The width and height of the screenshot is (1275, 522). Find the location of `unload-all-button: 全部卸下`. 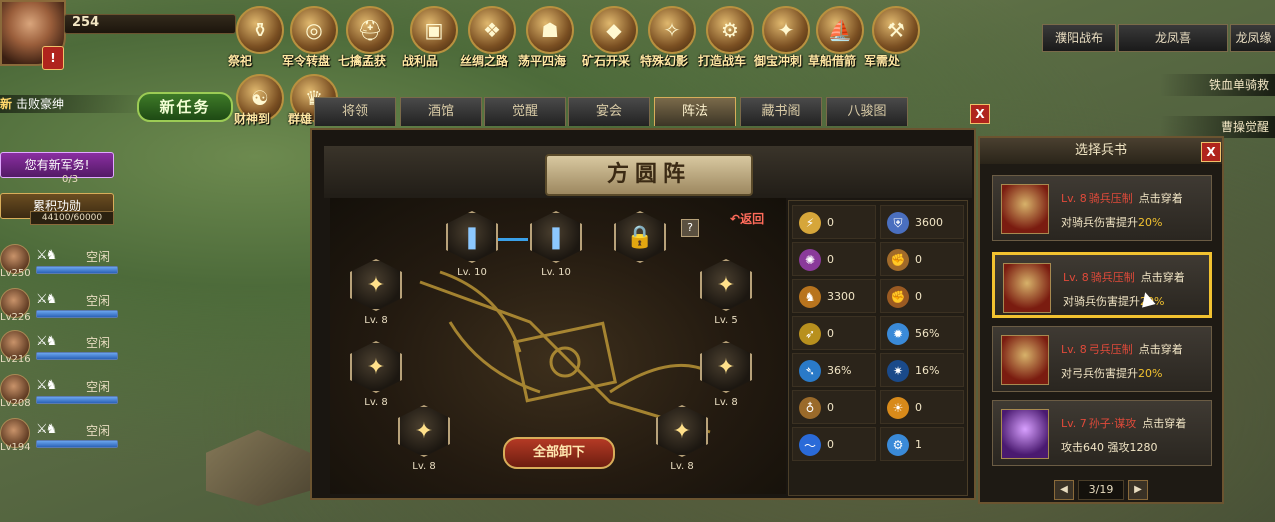

unload-all-button: 全部卸下 is located at coordinates (559, 453).